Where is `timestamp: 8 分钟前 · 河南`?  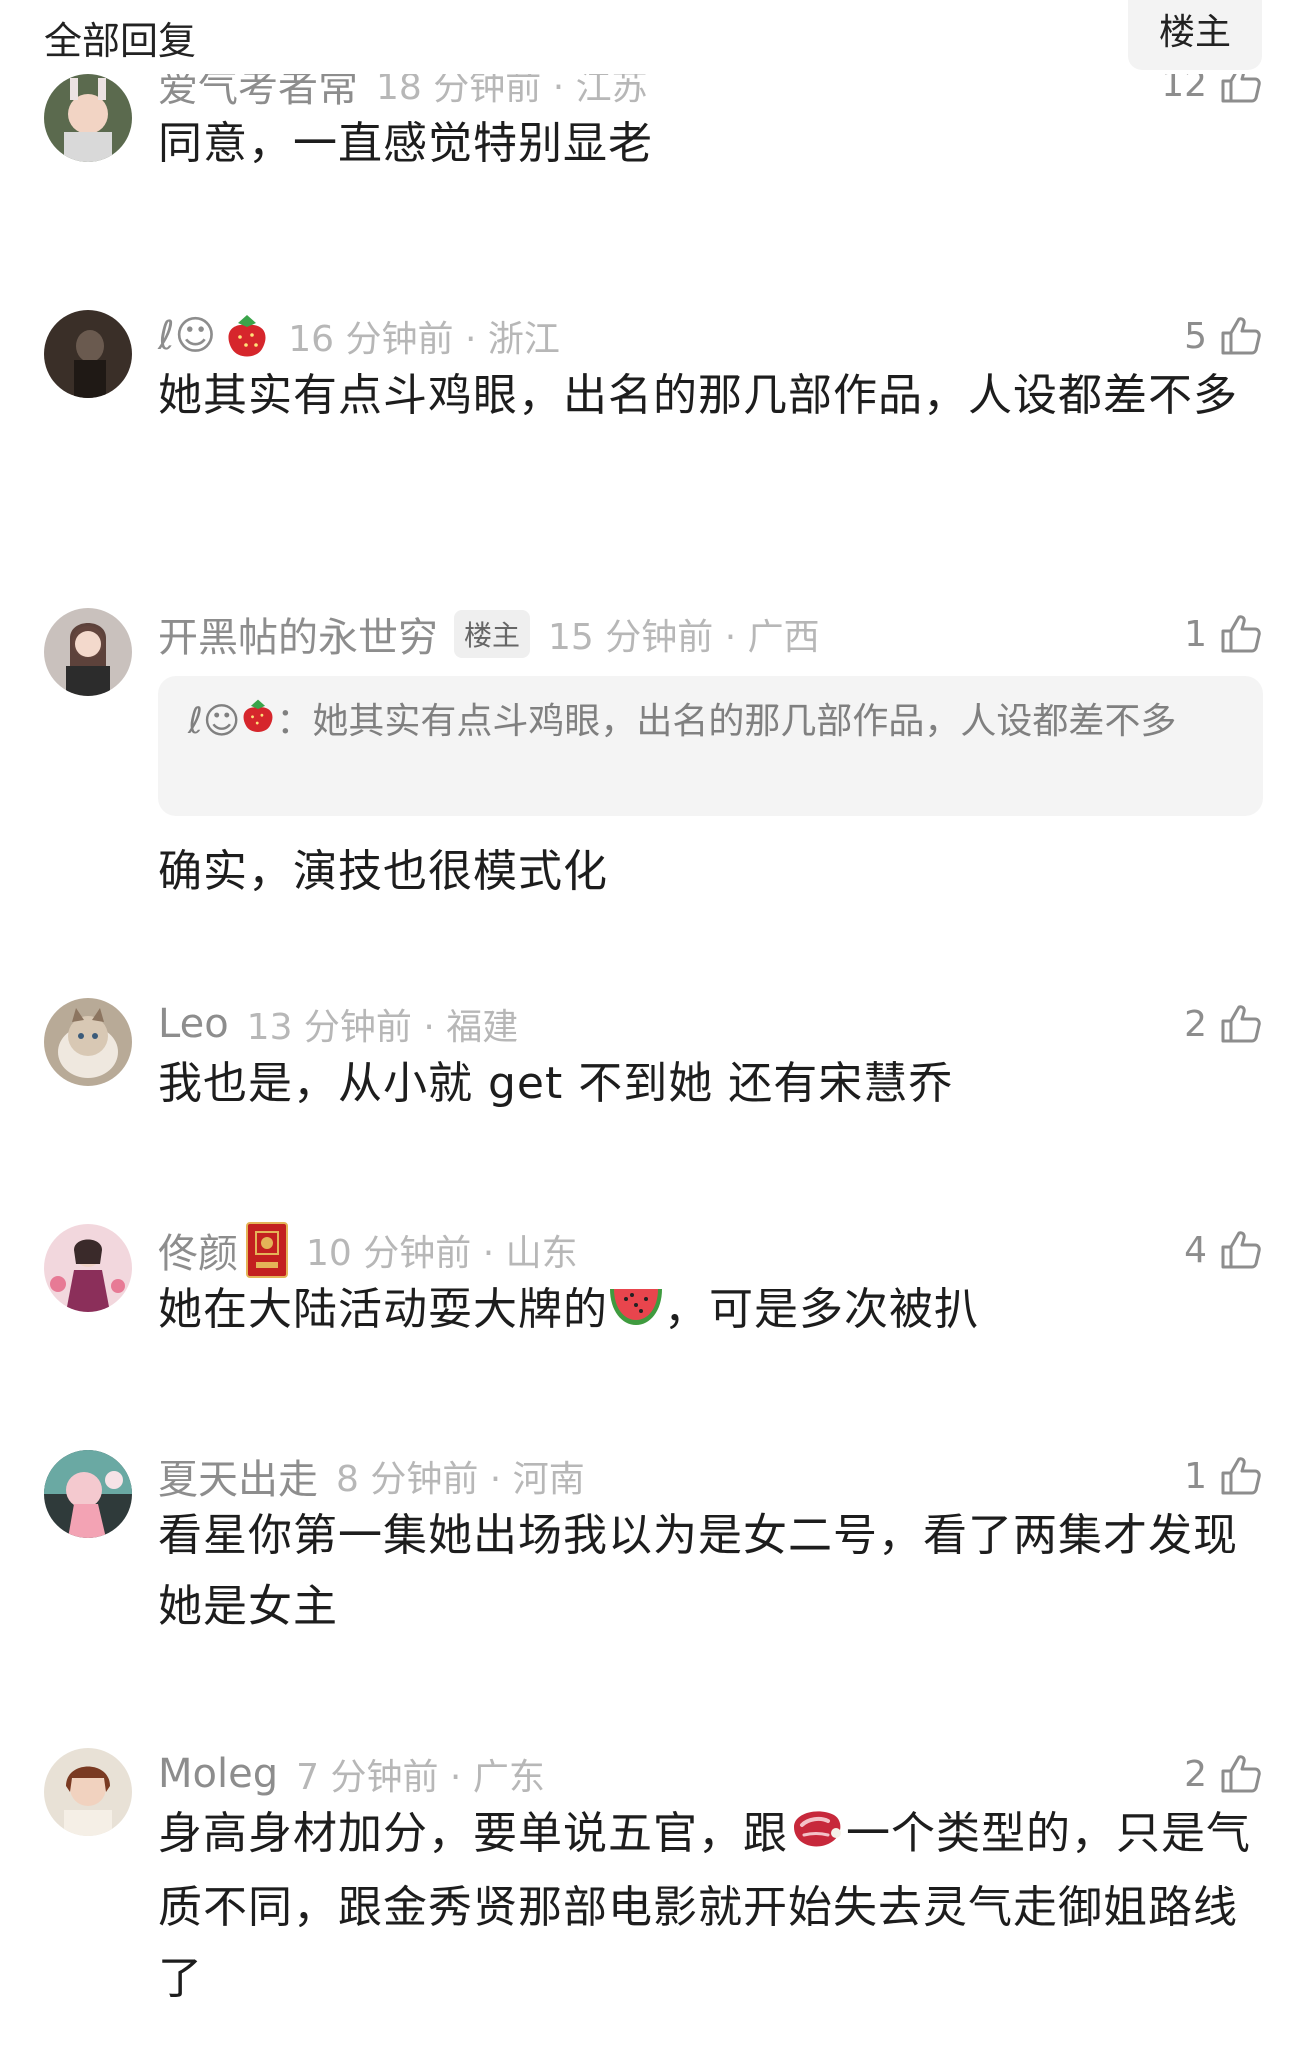
timestamp: 8 分钟前 · 河南 is located at coordinates (460, 1479).